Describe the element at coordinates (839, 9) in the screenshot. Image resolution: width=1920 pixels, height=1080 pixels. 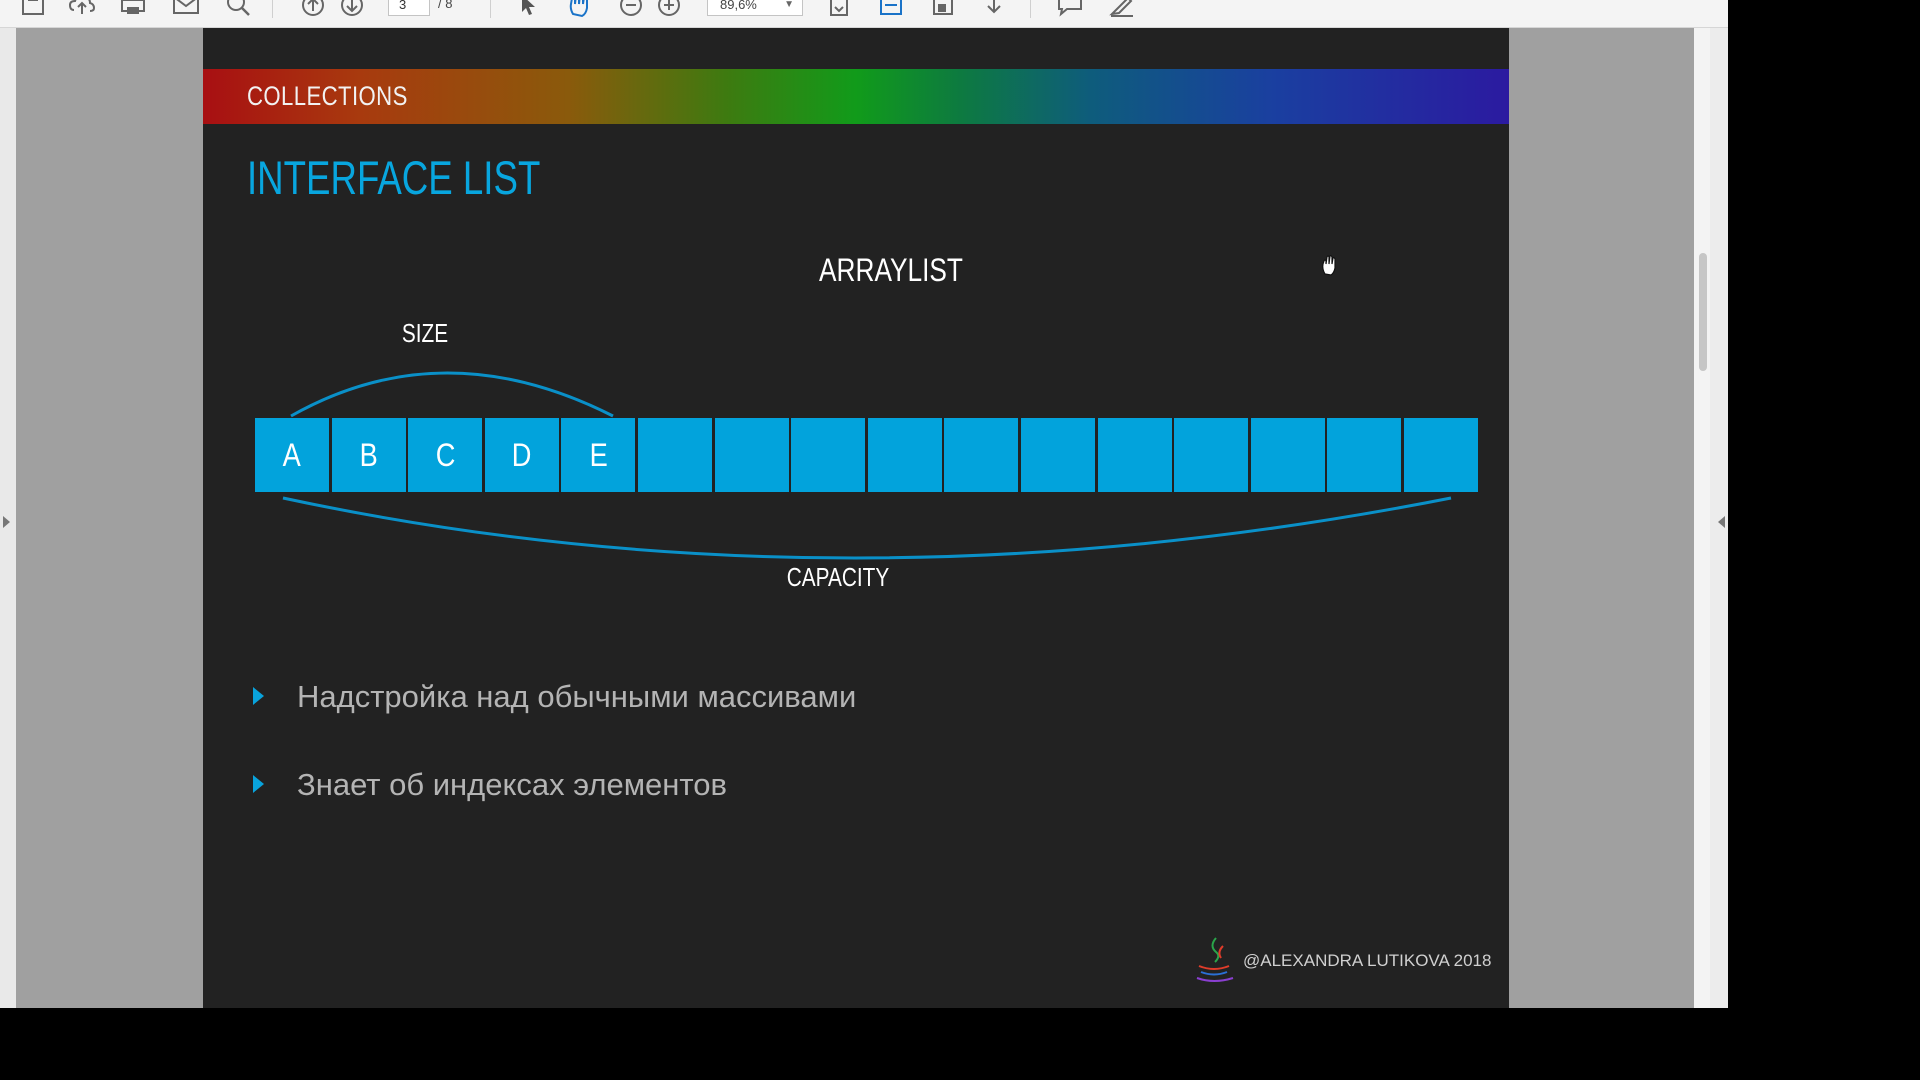
I see `fit-page-icon` at that location.